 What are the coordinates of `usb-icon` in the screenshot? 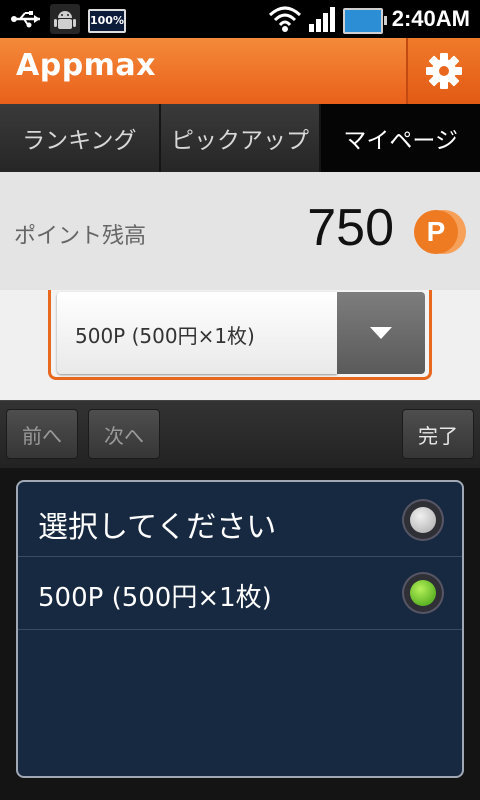 It's located at (25, 19).